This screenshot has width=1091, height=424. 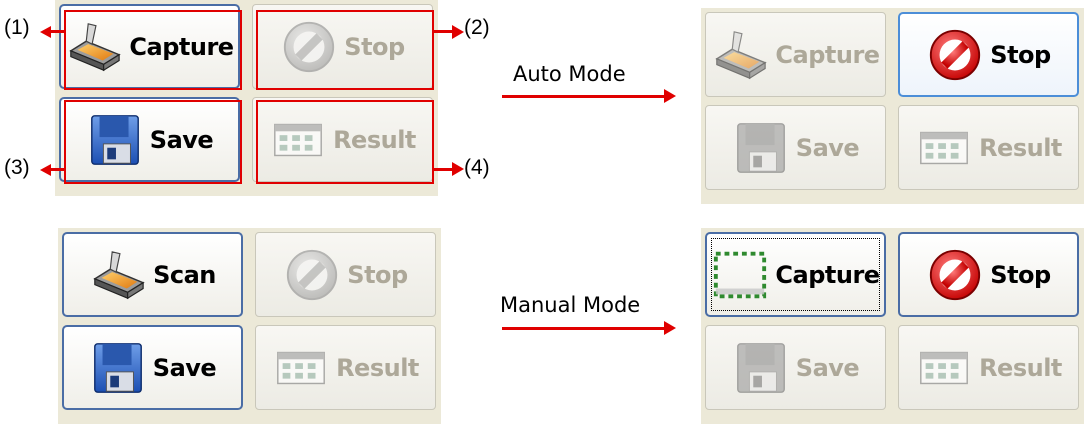 What do you see at coordinates (17, 27) in the screenshot?
I see `callout-1: (1)` at bounding box center [17, 27].